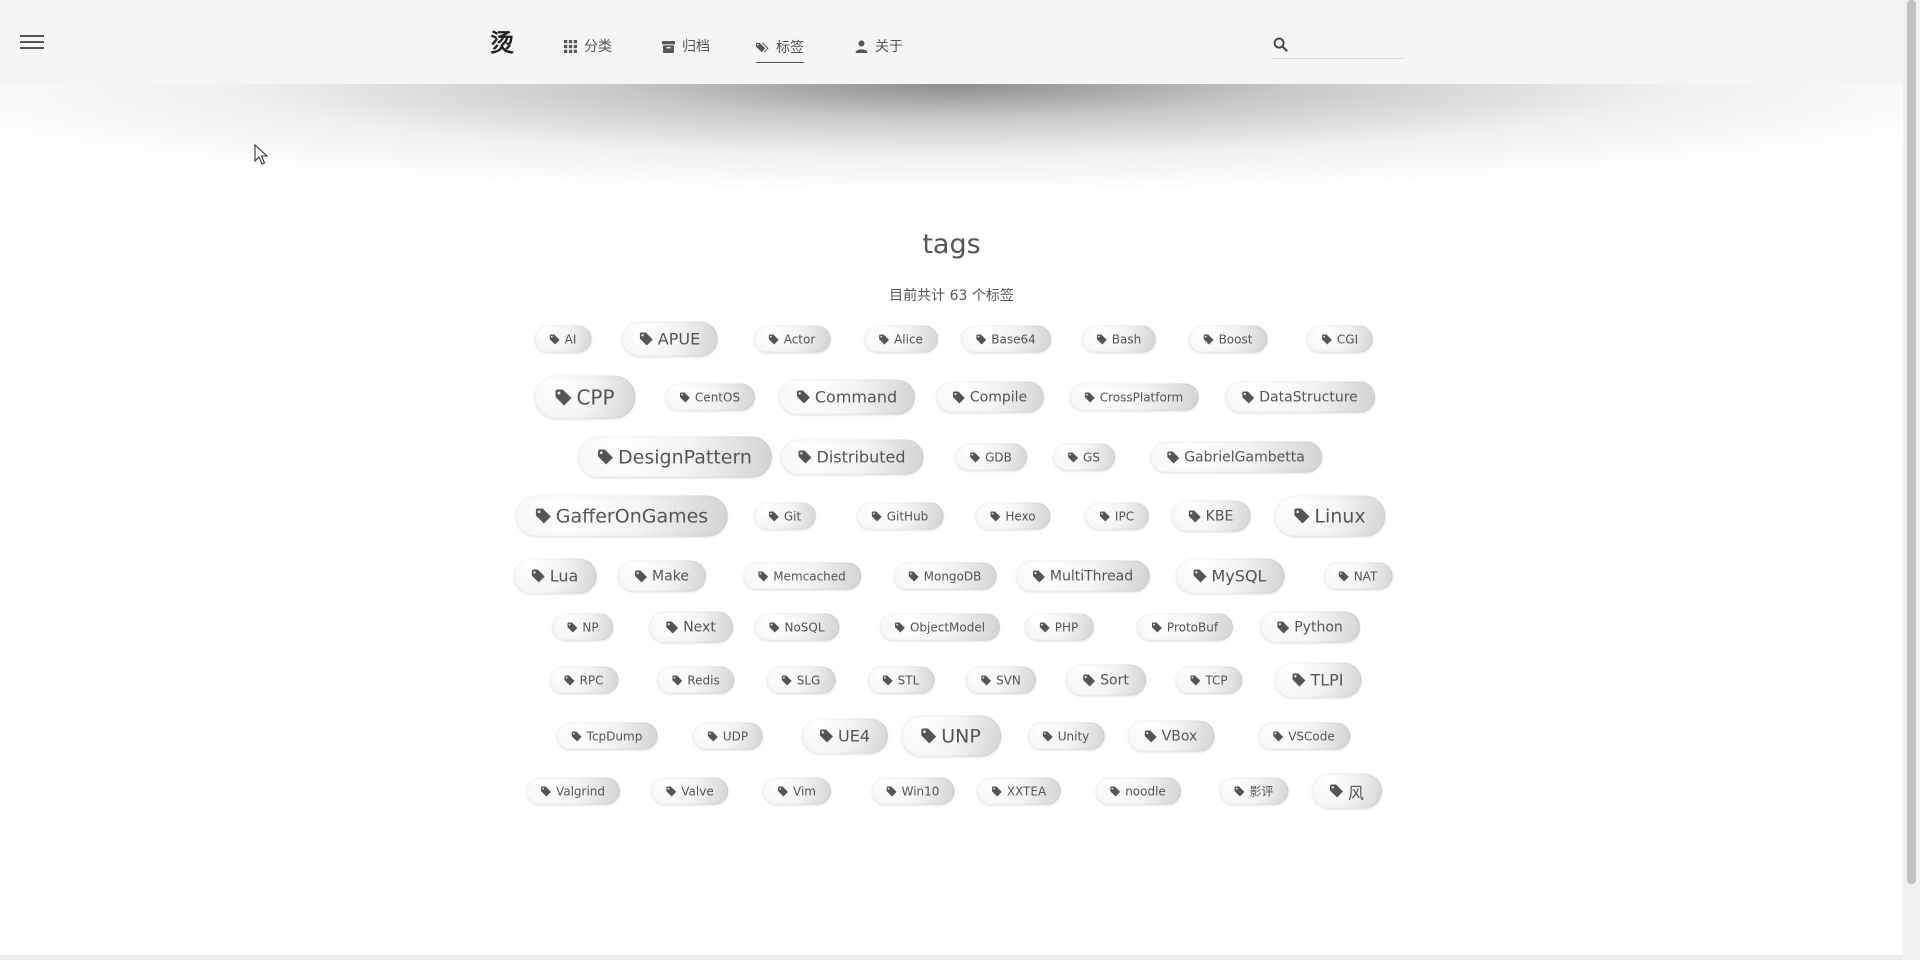  I want to click on tag-link: Bash, so click(1119, 339).